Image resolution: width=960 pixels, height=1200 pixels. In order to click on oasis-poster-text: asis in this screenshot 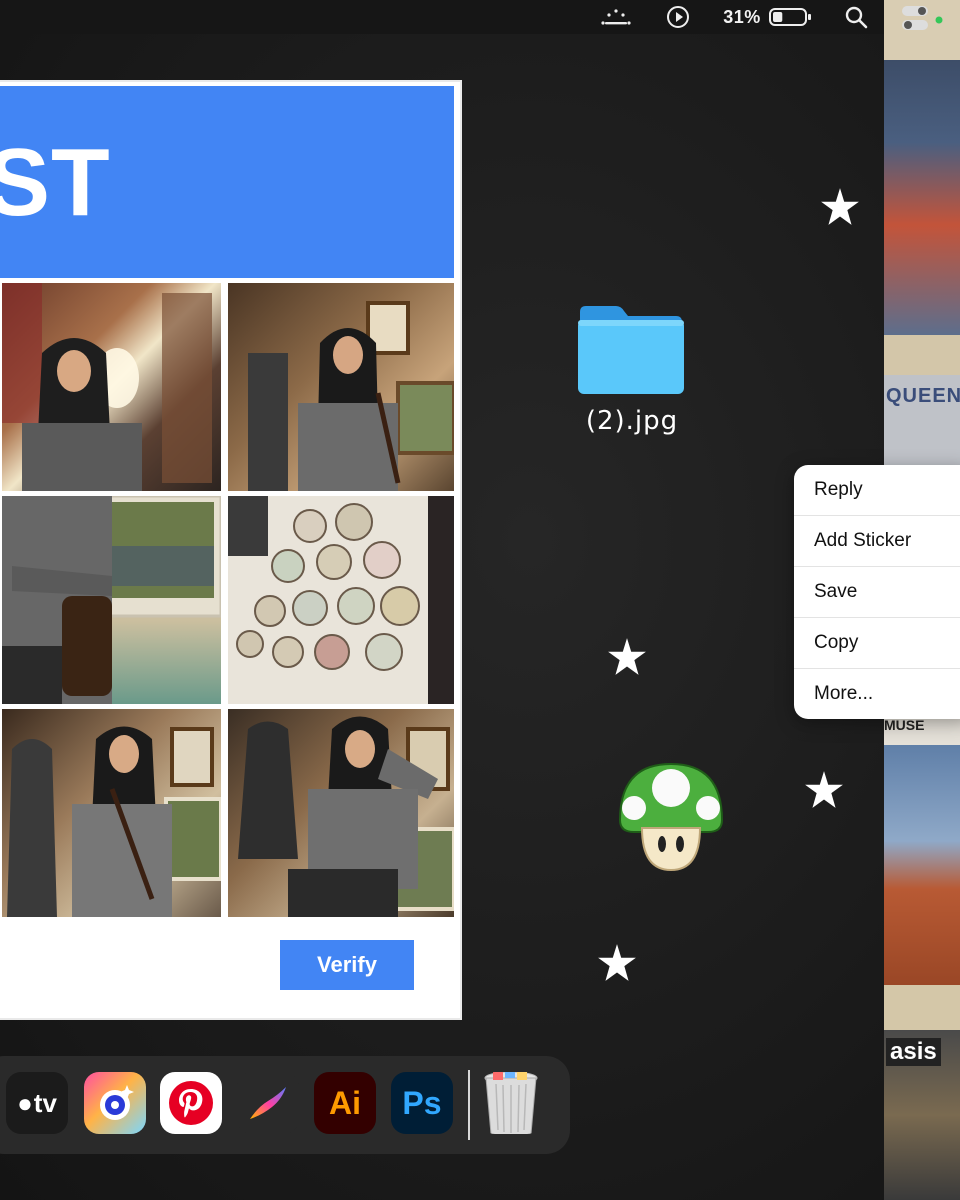, I will do `click(913, 1052)`.